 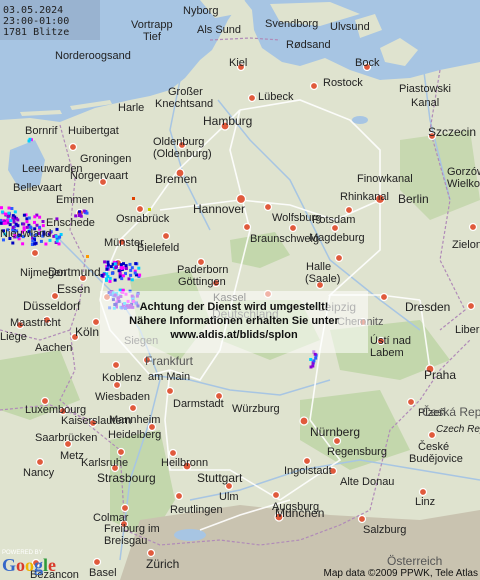 What do you see at coordinates (33, 10) in the screenshot?
I see `info-date: 03.05.2024` at bounding box center [33, 10].